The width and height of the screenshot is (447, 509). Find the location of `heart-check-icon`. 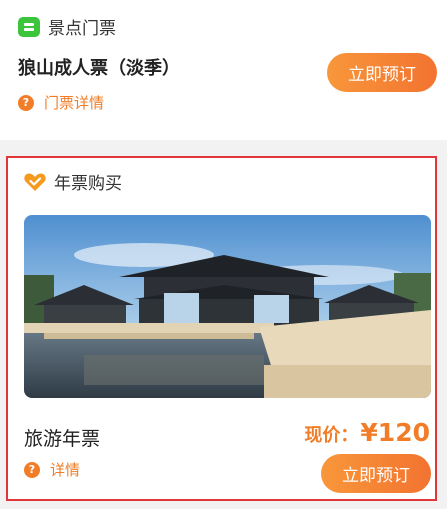

heart-check-icon is located at coordinates (35, 182).